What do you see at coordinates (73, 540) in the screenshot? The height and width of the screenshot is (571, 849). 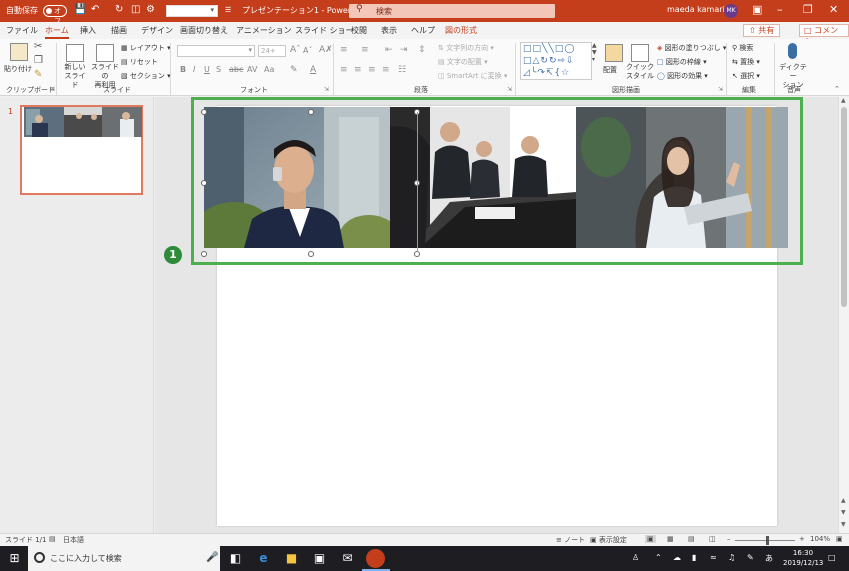 I see `language-label: 日本語` at bounding box center [73, 540].